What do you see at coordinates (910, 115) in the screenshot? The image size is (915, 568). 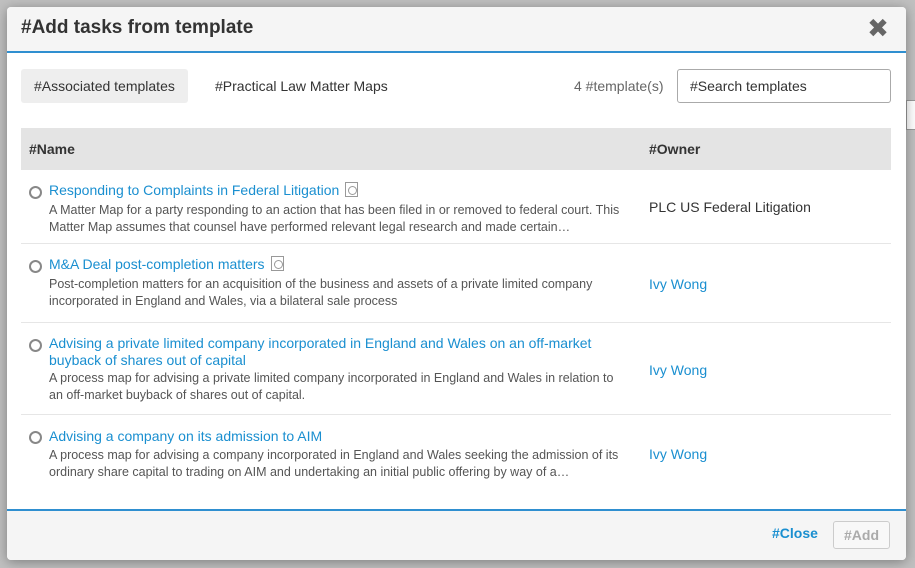 I see `background-input` at bounding box center [910, 115].